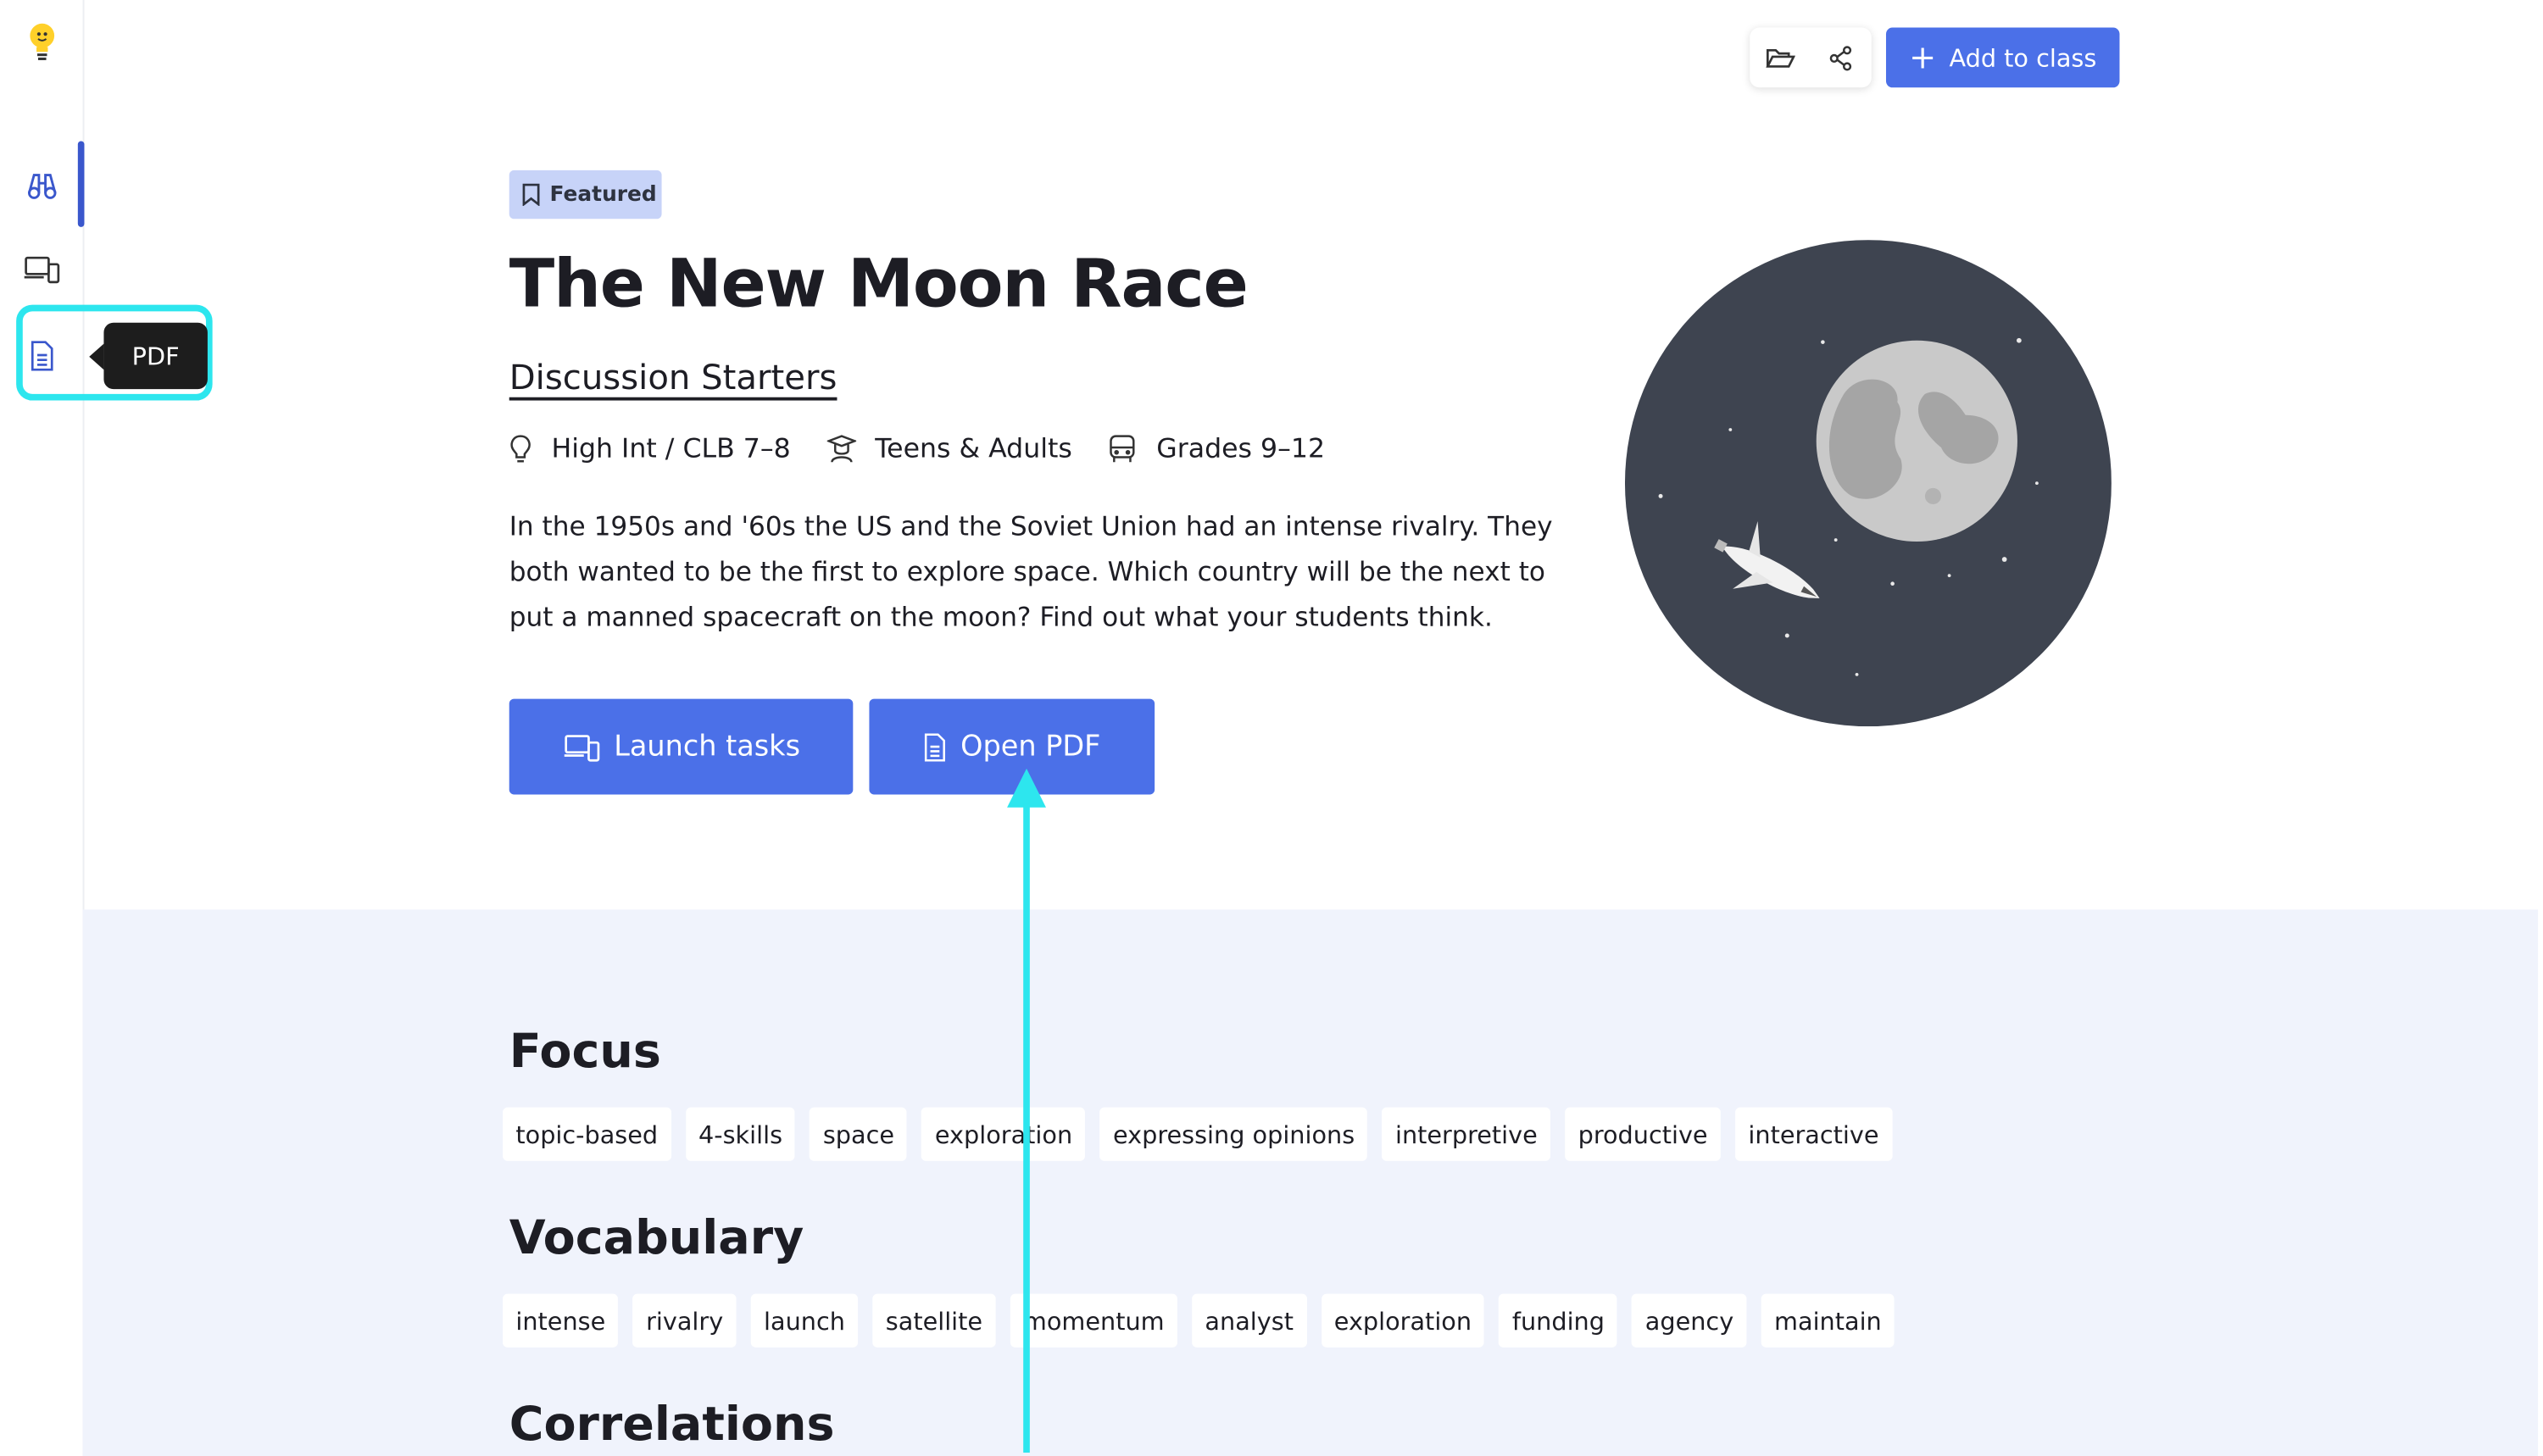 Image resolution: width=2543 pixels, height=1456 pixels. I want to click on share-button, so click(1840, 58).